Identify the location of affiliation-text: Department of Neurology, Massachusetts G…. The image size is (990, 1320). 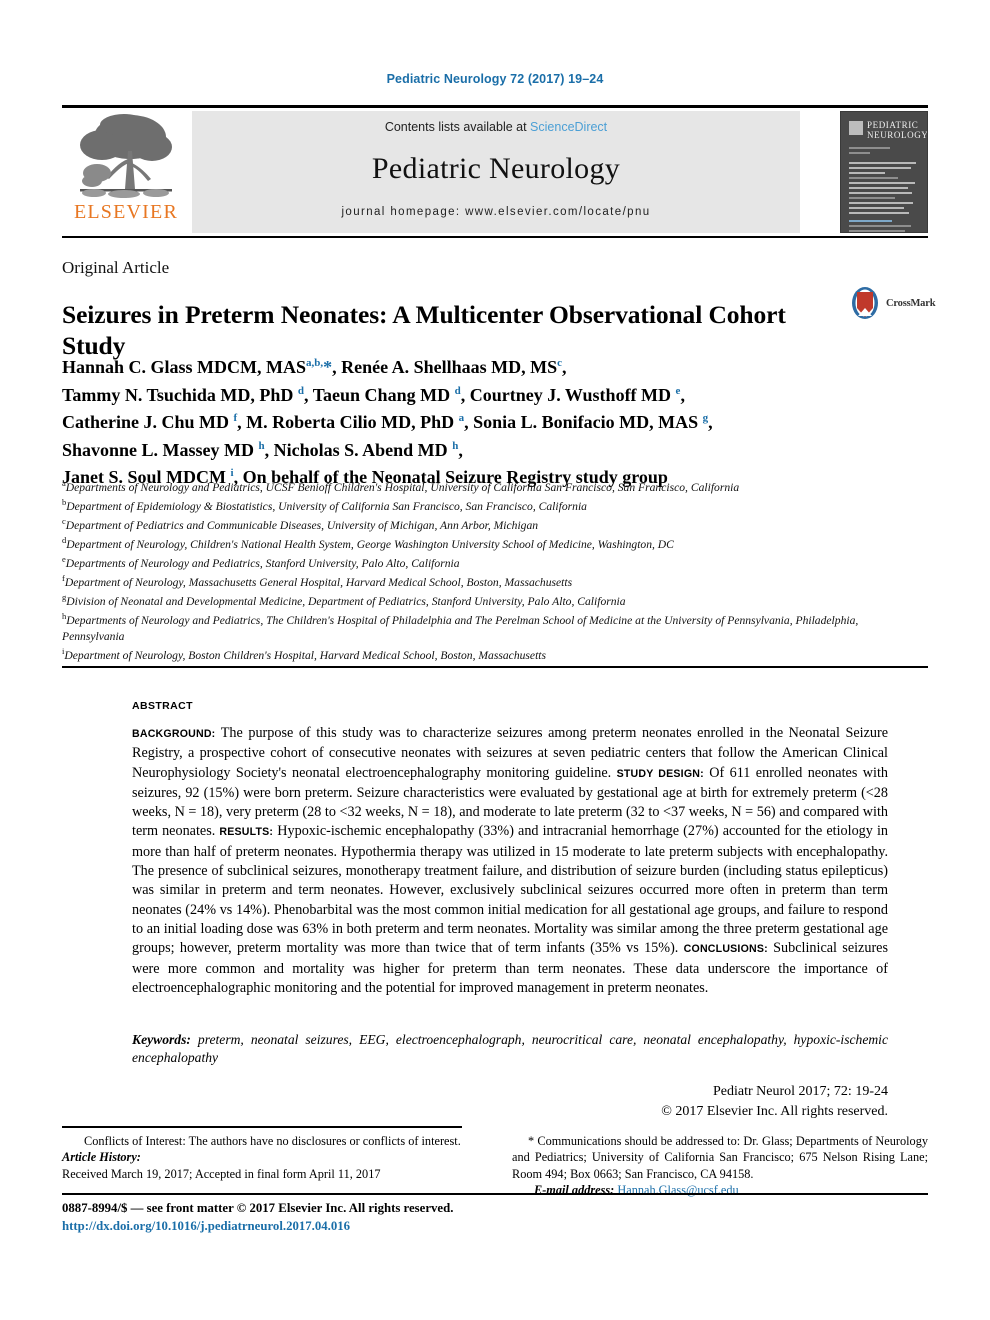
(318, 583).